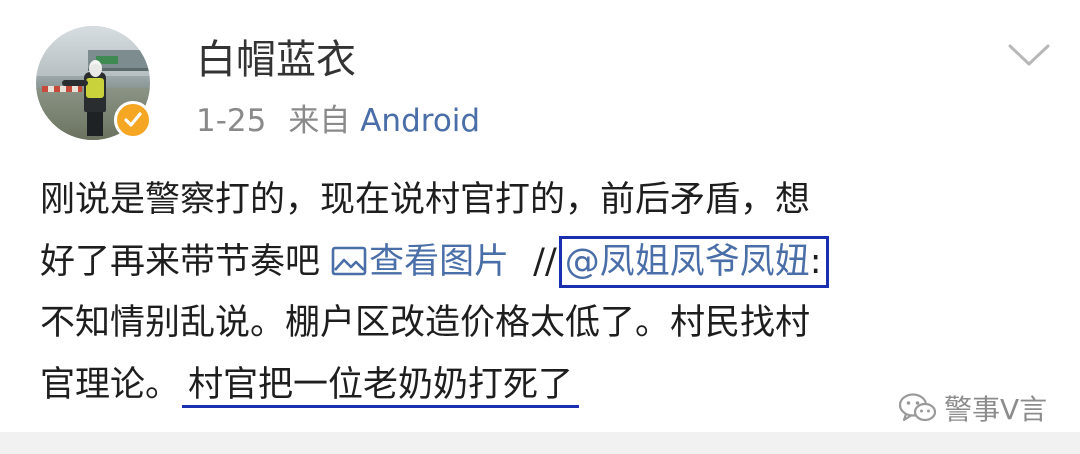 This screenshot has height=454, width=1080. I want to click on view-image-link: 查看图片, so click(420, 262).